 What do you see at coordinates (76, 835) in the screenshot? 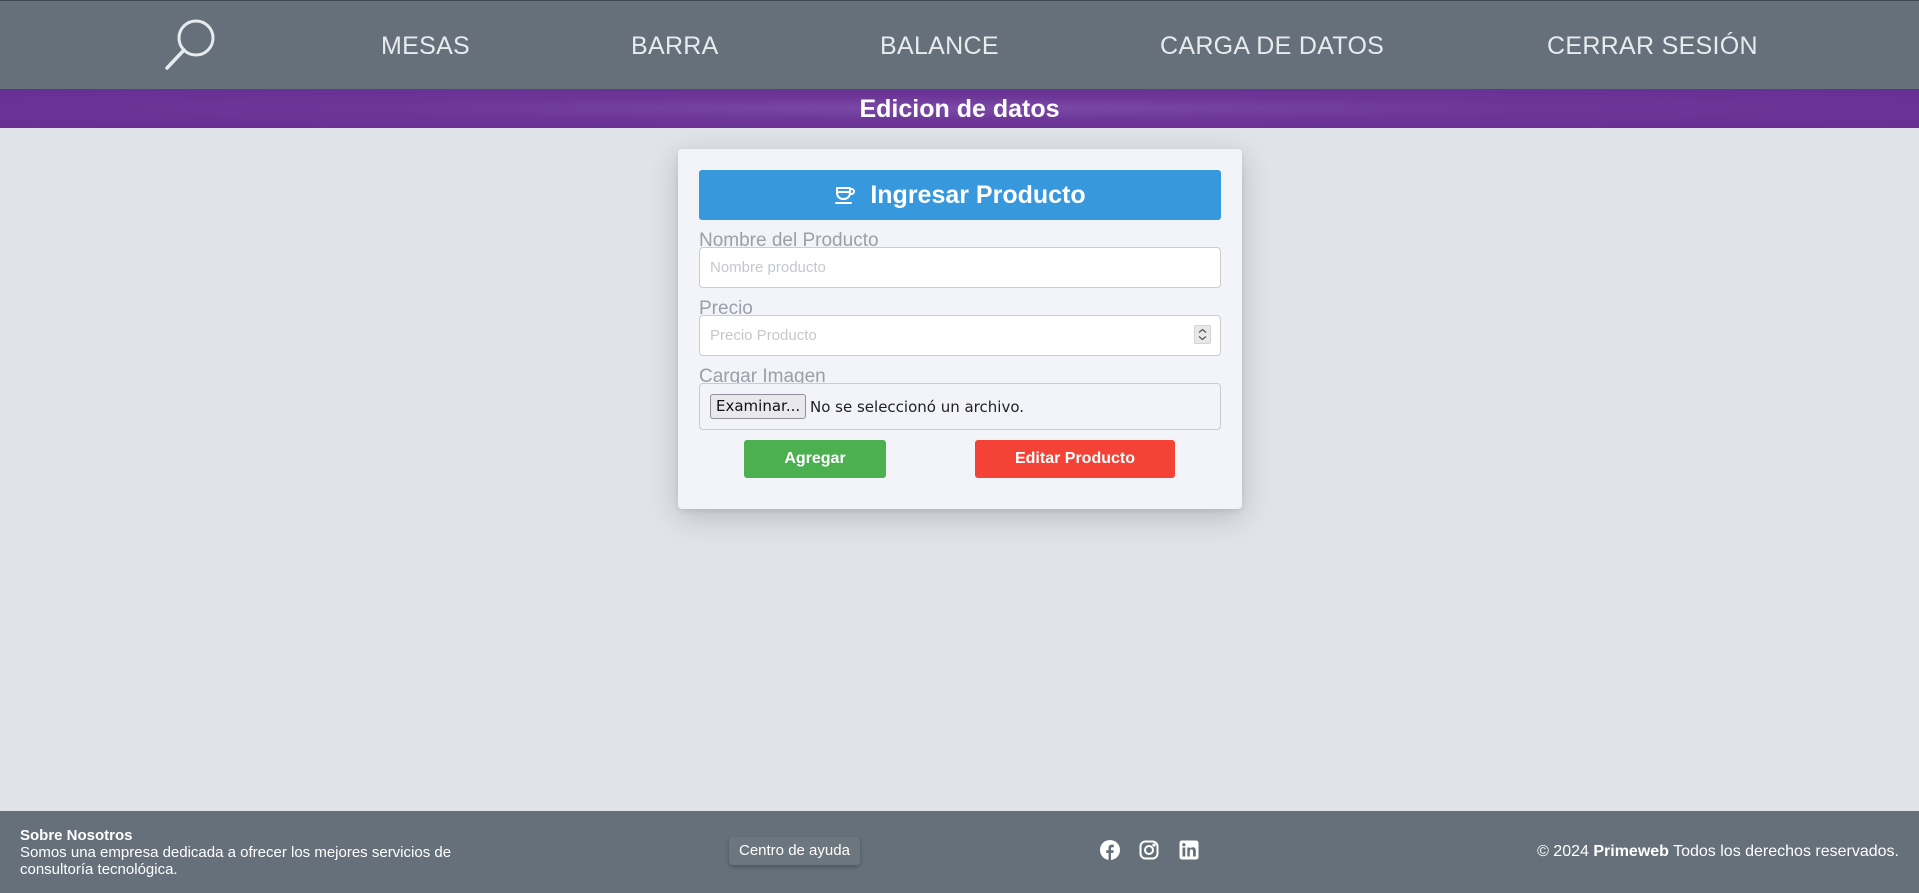
I see `about-title: Sobre Nosotros` at bounding box center [76, 835].